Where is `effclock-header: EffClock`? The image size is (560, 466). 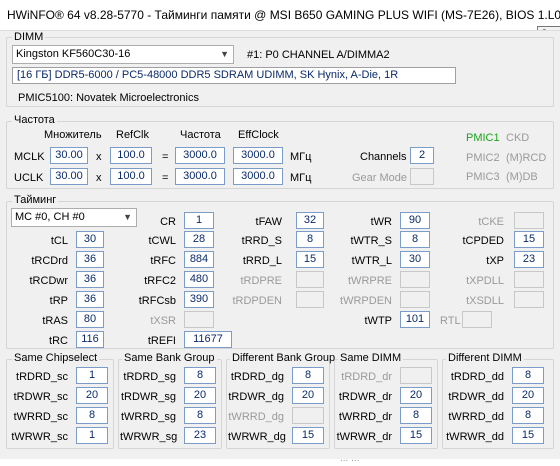
effclock-header: EffClock is located at coordinates (258, 135).